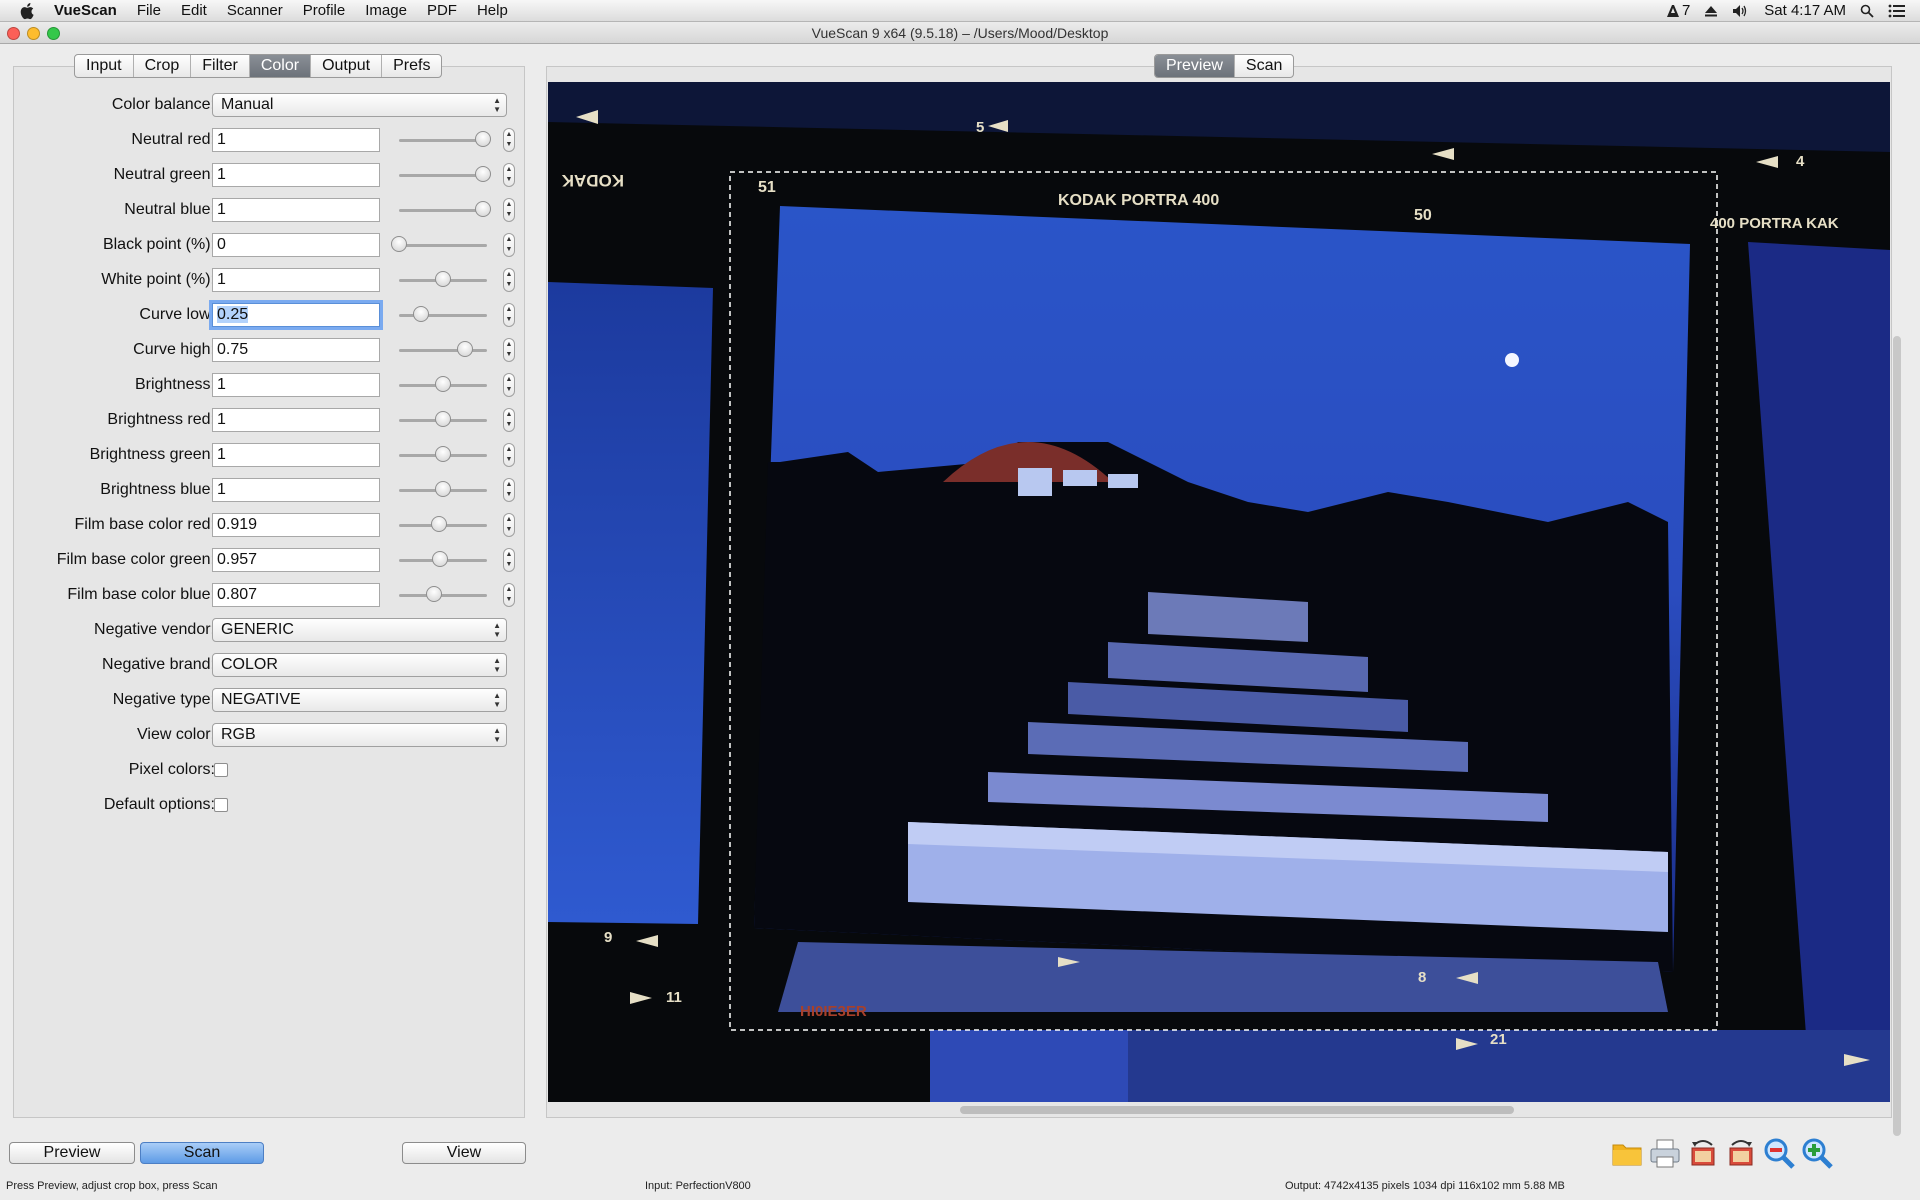 Image resolution: width=1920 pixels, height=1200 pixels. Describe the element at coordinates (1805, 10) in the screenshot. I see `clock: Sat 4:17 AM` at that location.